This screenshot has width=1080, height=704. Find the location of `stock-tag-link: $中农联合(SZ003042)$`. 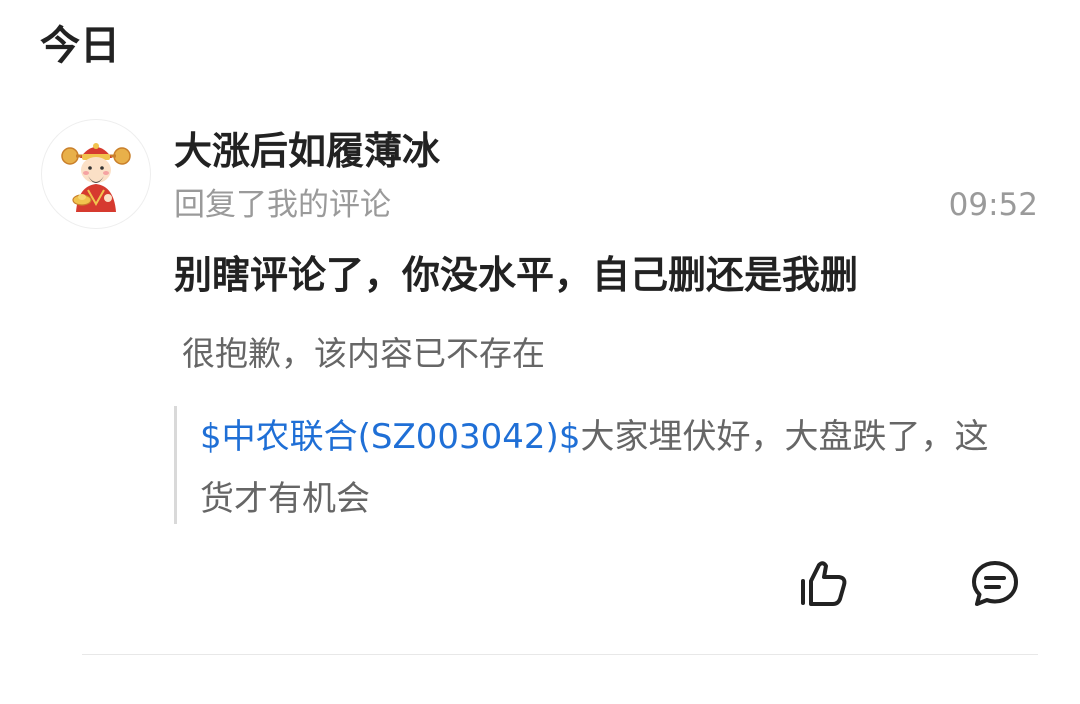

stock-tag-link: $中农联合(SZ003042)$ is located at coordinates (390, 437).